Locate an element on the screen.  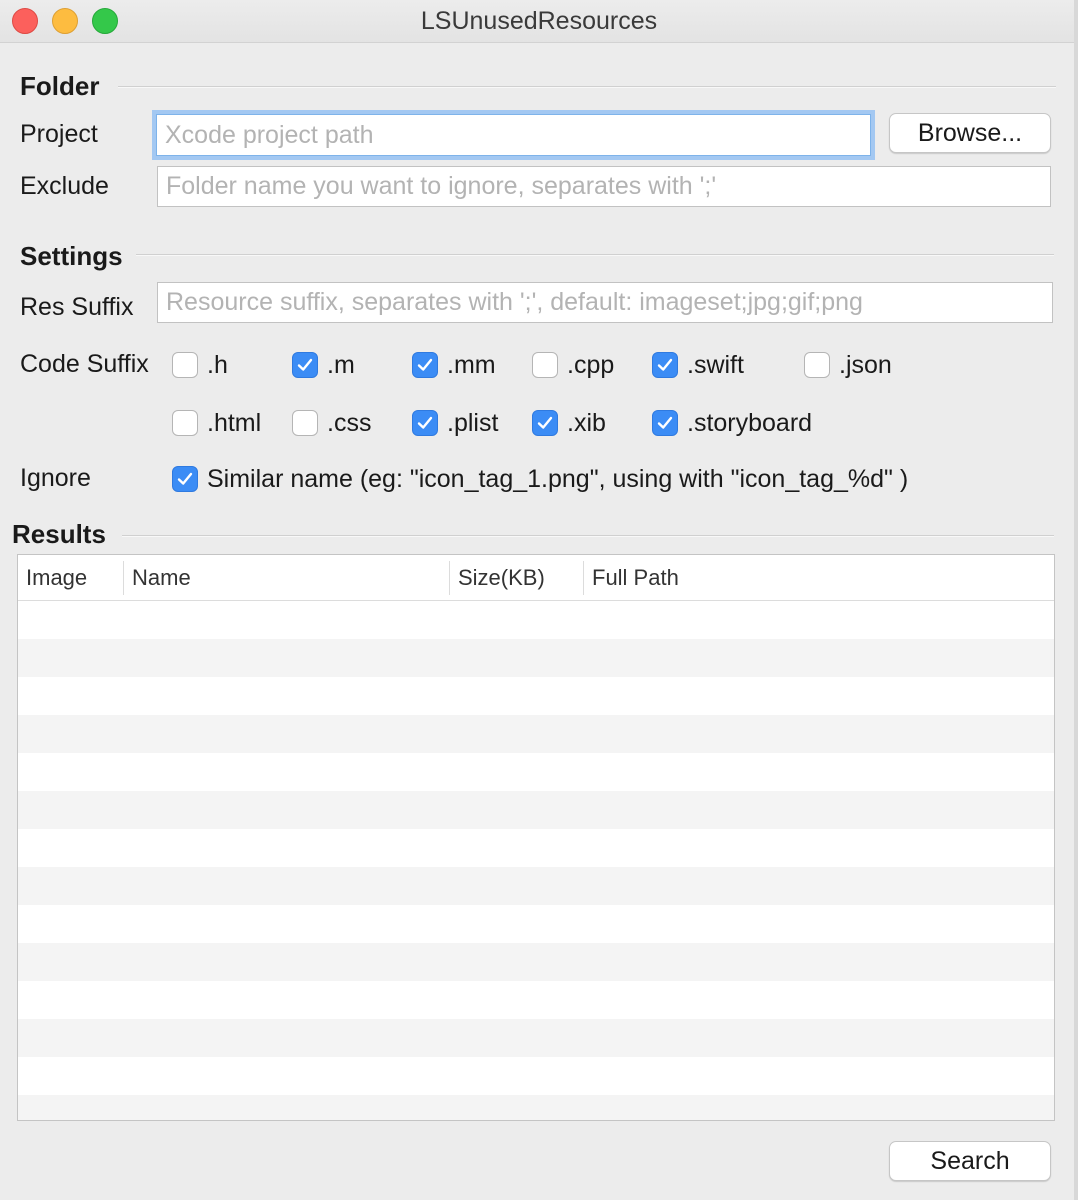
project-label: Project is located at coordinates (59, 134).